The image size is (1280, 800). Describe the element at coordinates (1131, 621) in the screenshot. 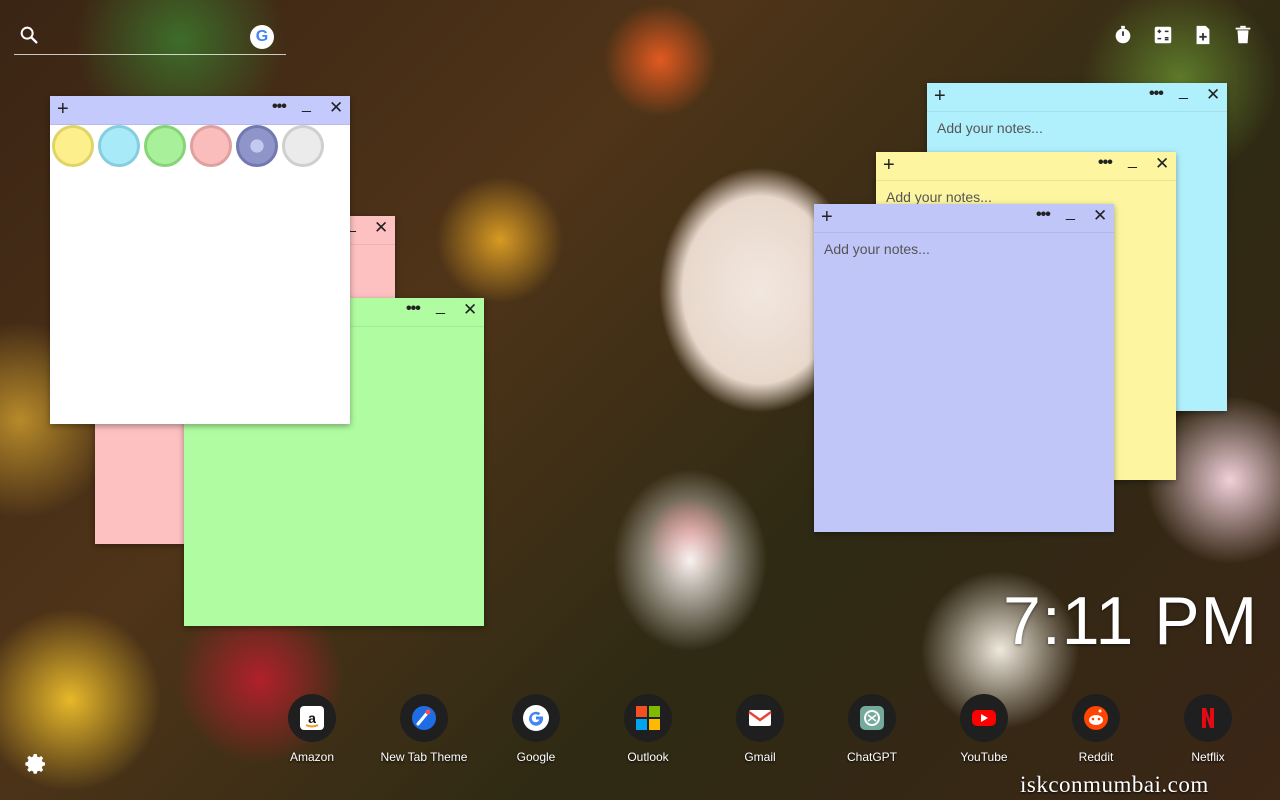

I see `clock: 7:11 PM` at that location.